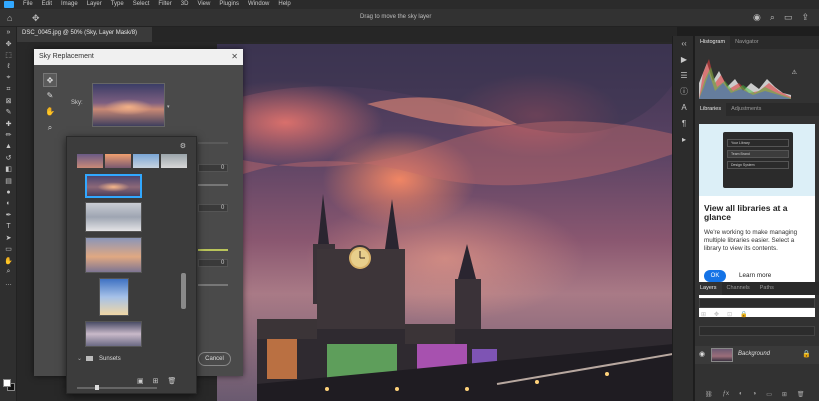 This screenshot has width=819, height=401. Describe the element at coordinates (8, 100) in the screenshot. I see `frame-icon: ⊠` at that location.